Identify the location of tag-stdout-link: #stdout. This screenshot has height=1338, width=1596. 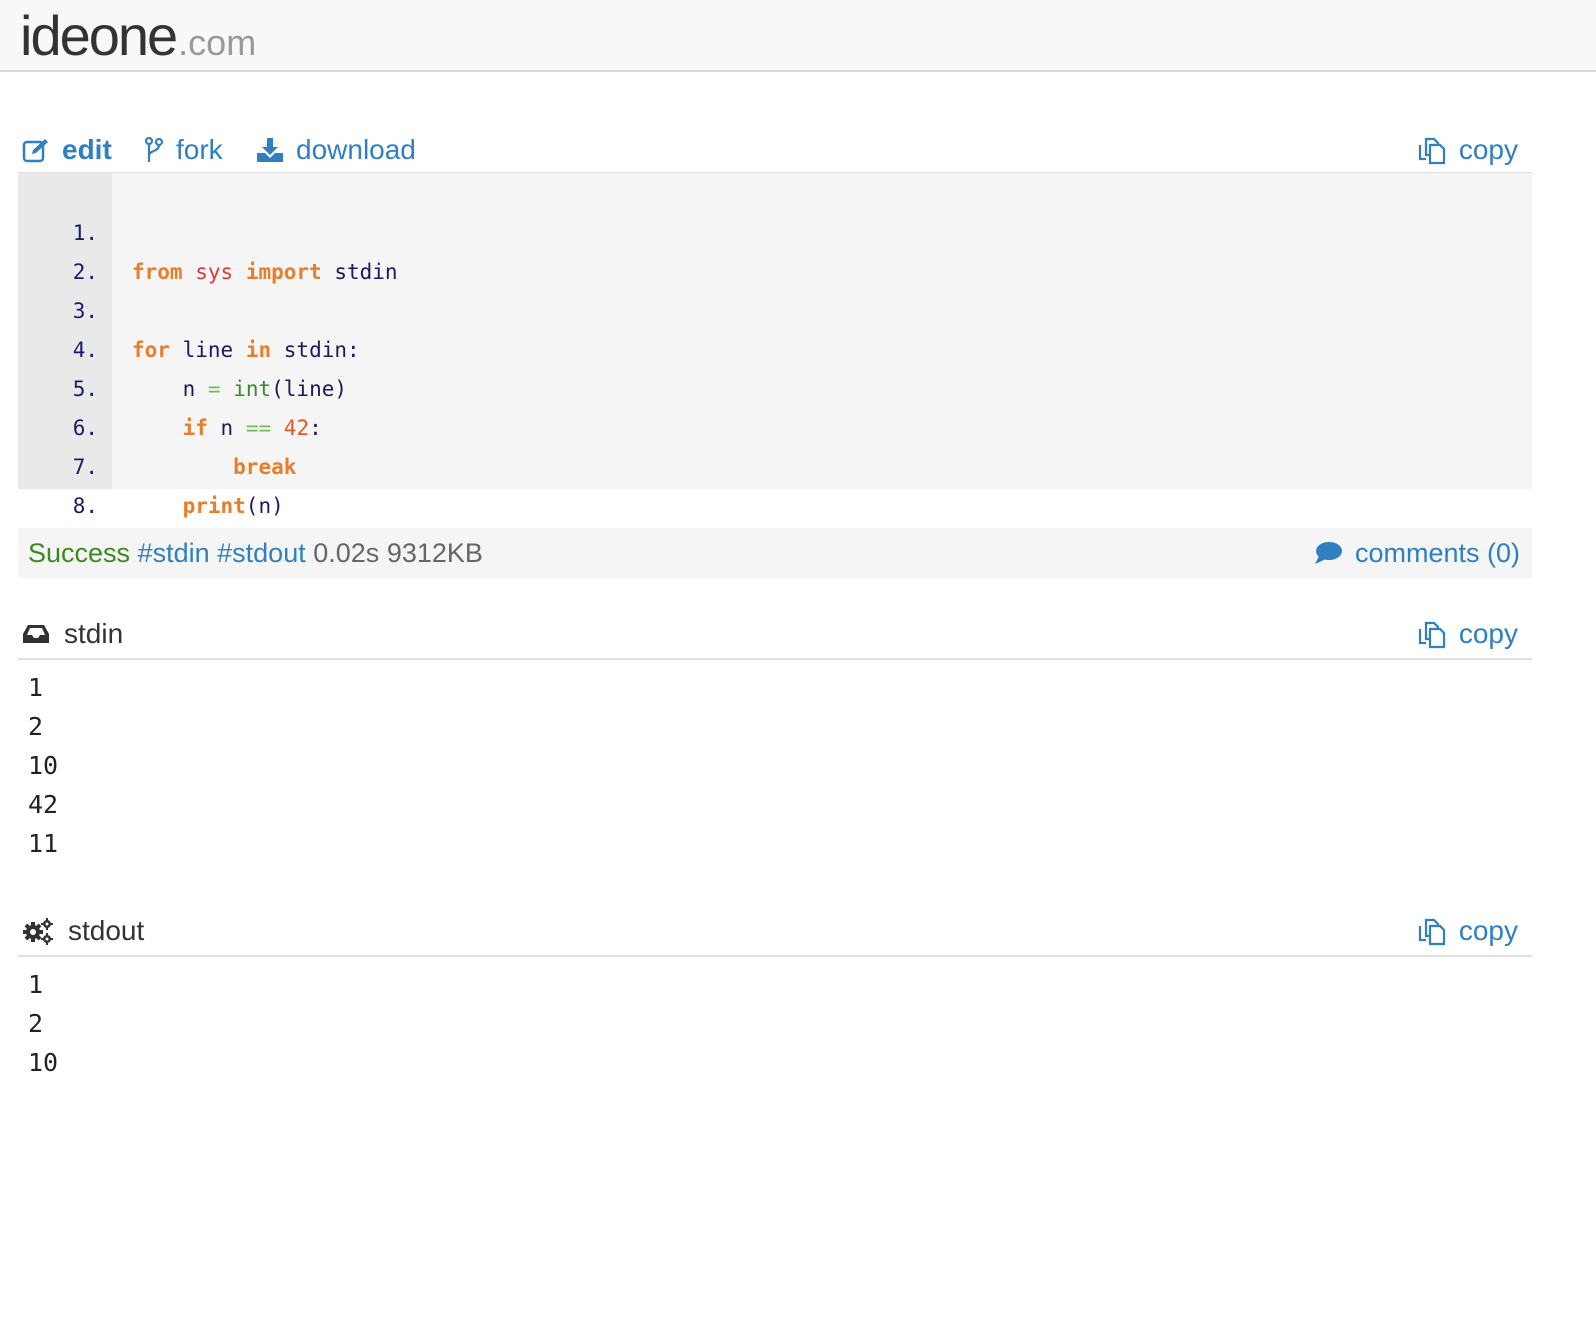
(261, 553).